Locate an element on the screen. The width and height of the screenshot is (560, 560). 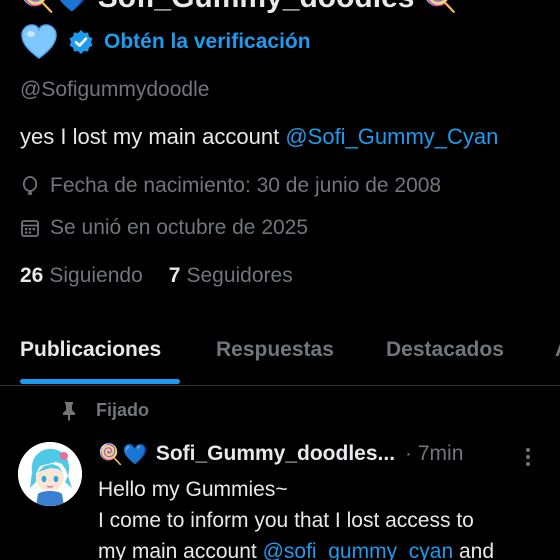
tab-destacados: Destacados is located at coordinates (445, 350).